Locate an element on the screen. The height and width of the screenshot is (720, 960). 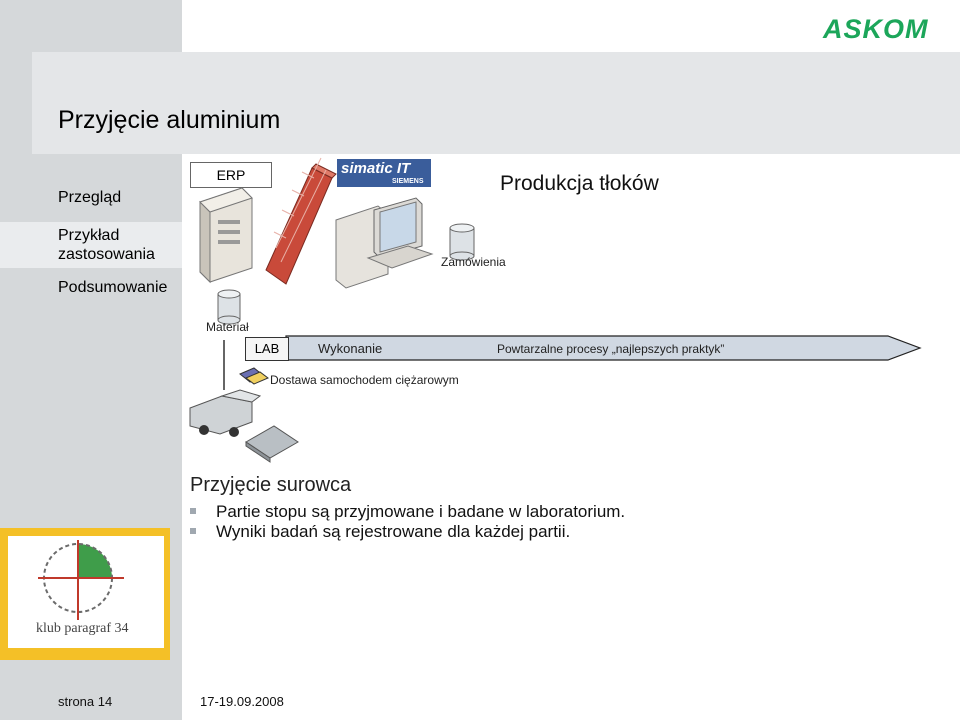
siemens-label: SIEMENS is located at coordinates (408, 181).